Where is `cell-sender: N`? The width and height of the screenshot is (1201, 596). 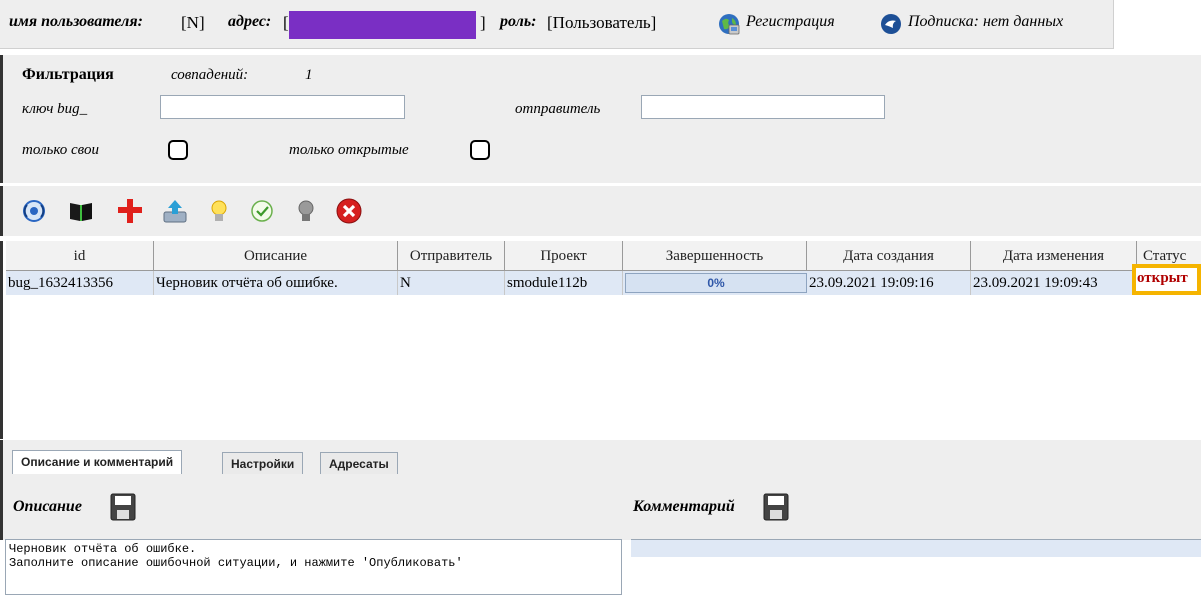 cell-sender: N is located at coordinates (451, 283).